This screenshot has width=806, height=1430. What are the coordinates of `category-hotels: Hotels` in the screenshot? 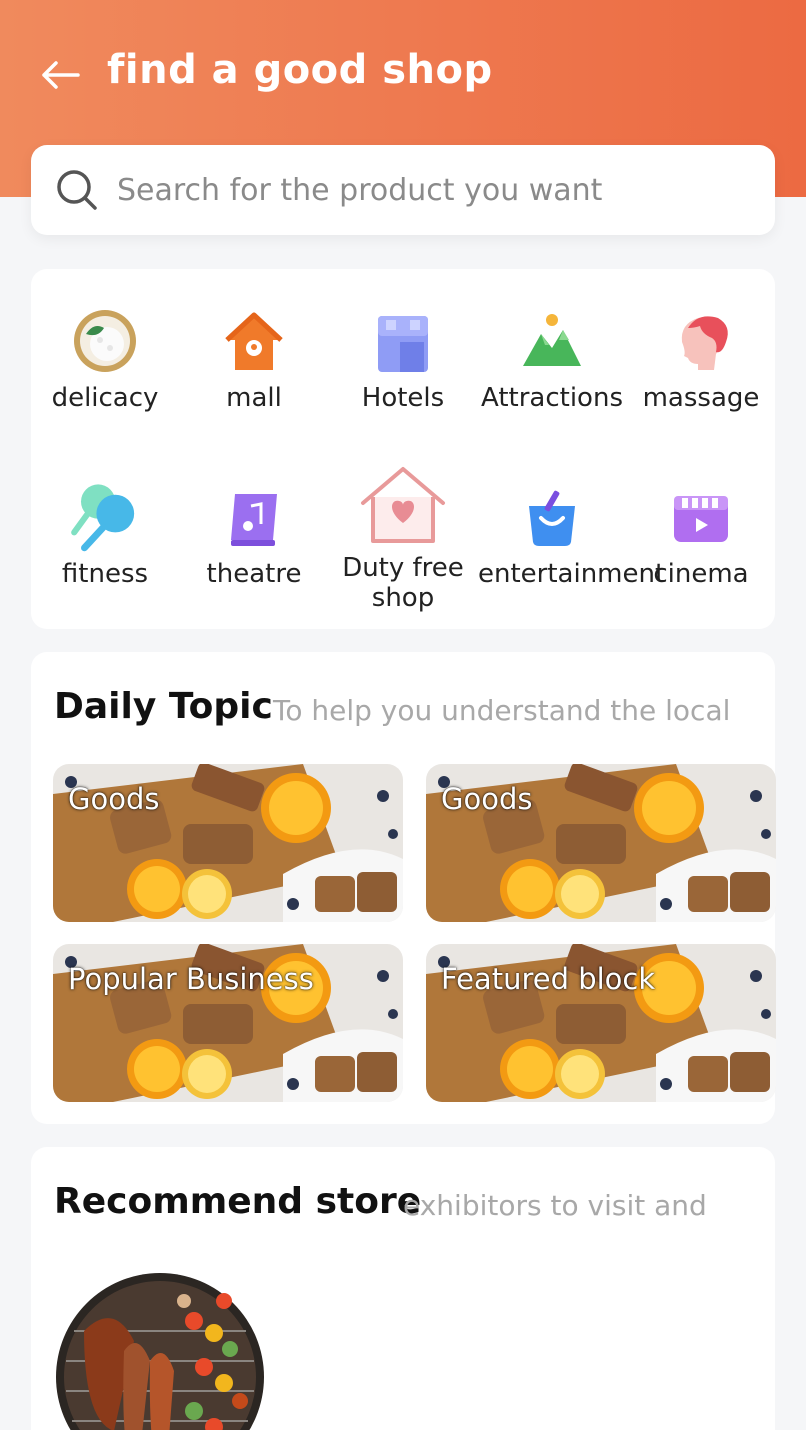 It's located at (403, 359).